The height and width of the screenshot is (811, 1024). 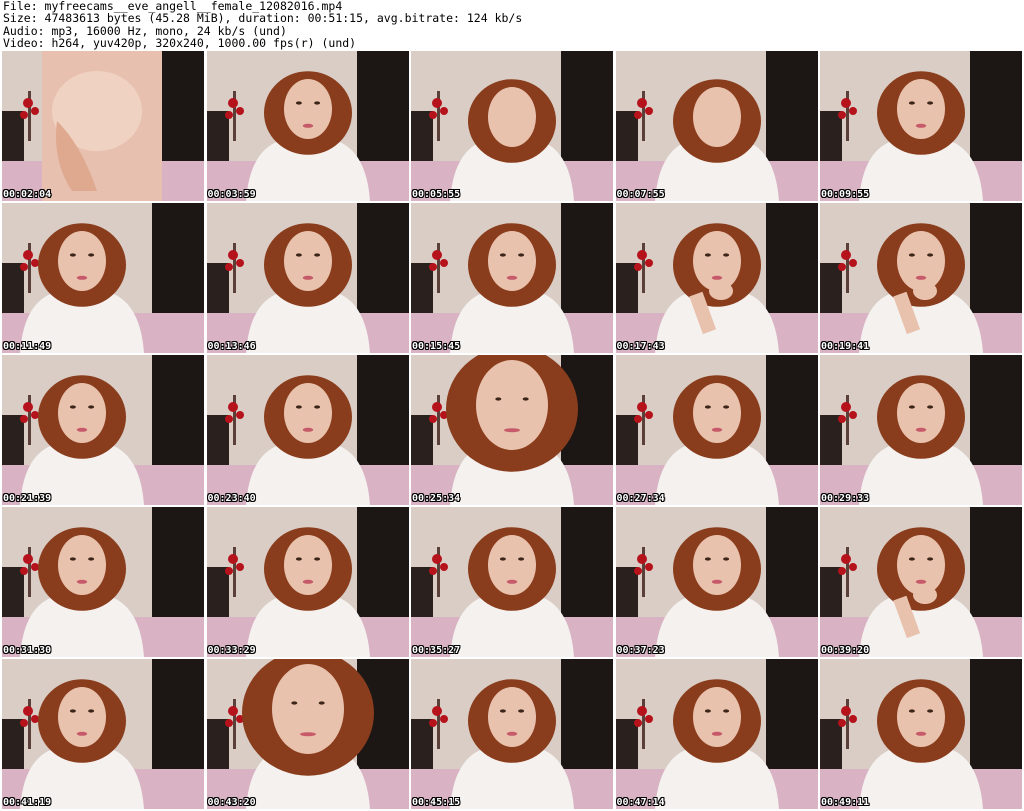 What do you see at coordinates (231, 650) in the screenshot?
I see `frame-timestamp: 00:33:29` at bounding box center [231, 650].